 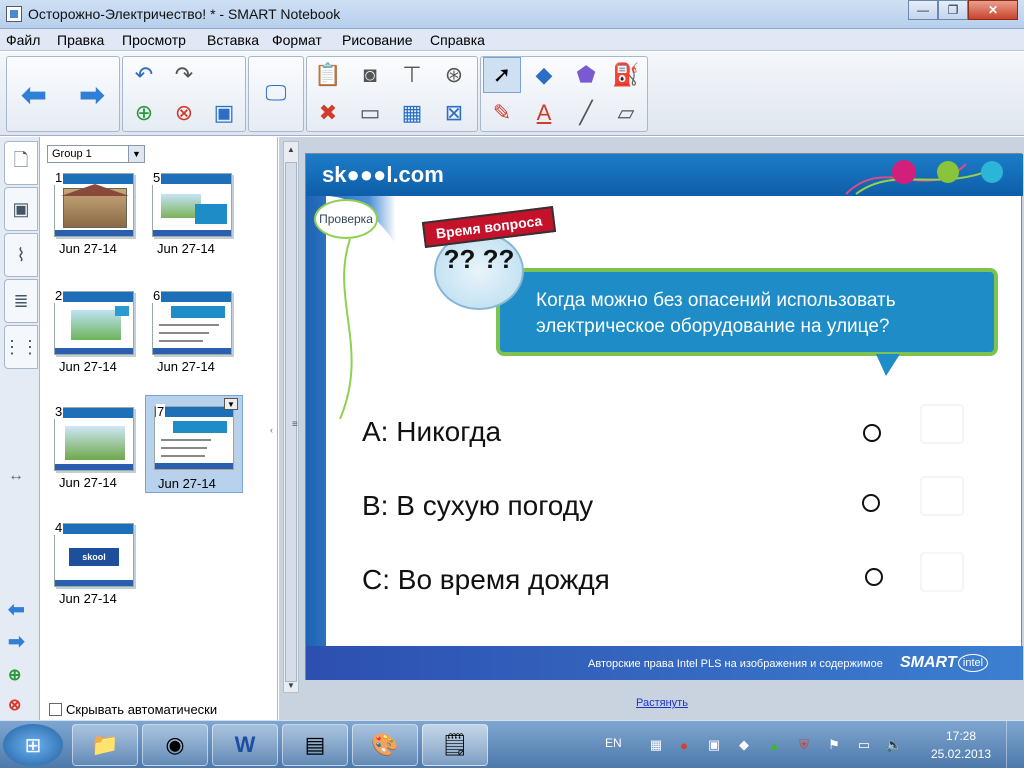 What do you see at coordinates (94, 323) in the screenshot?
I see `page-preview` at bounding box center [94, 323].